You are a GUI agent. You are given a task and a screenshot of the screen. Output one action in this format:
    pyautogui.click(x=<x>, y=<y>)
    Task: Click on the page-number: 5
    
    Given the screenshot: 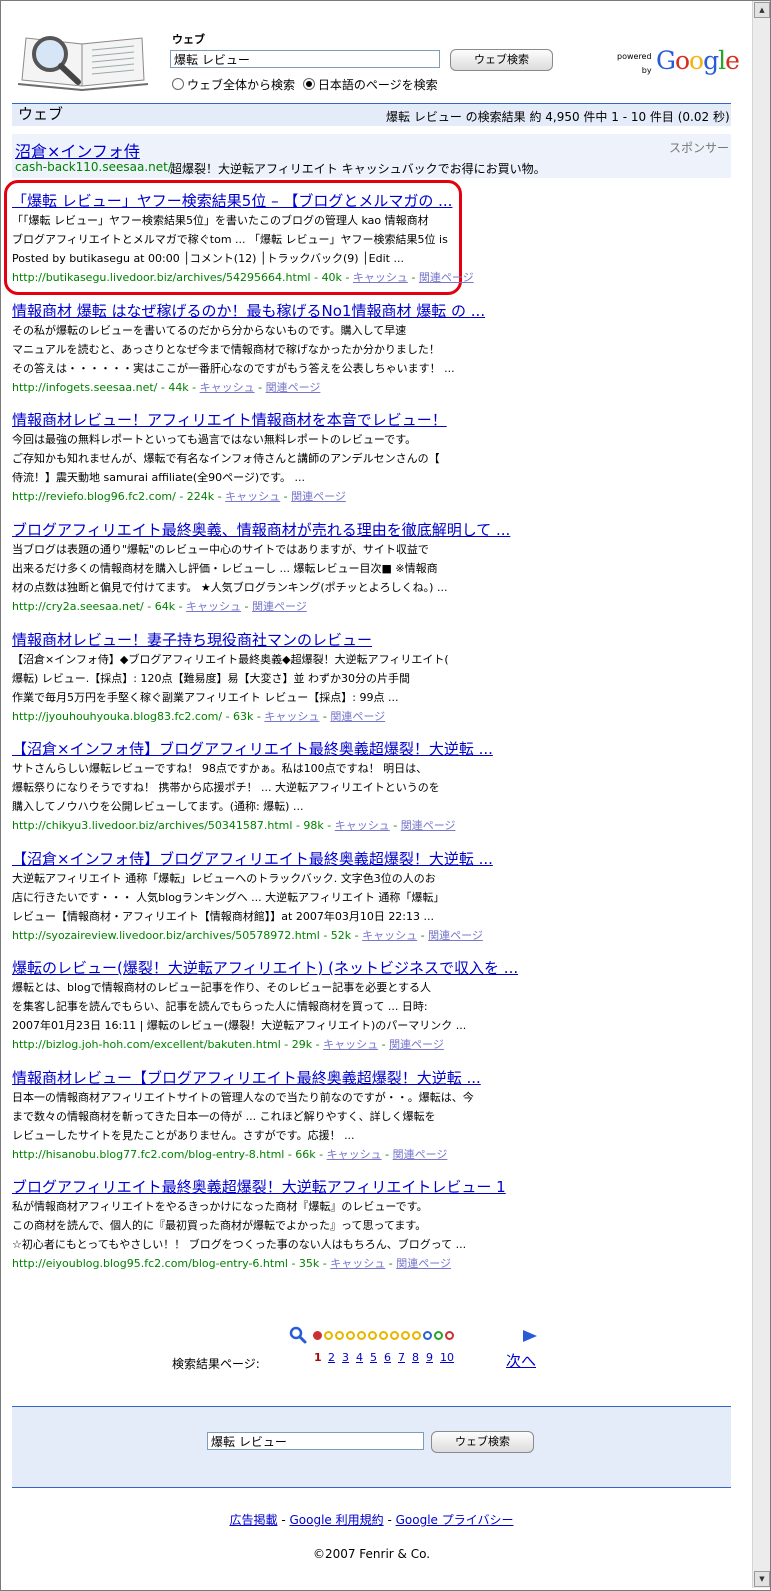 What is the action you would take?
    pyautogui.click(x=377, y=1357)
    